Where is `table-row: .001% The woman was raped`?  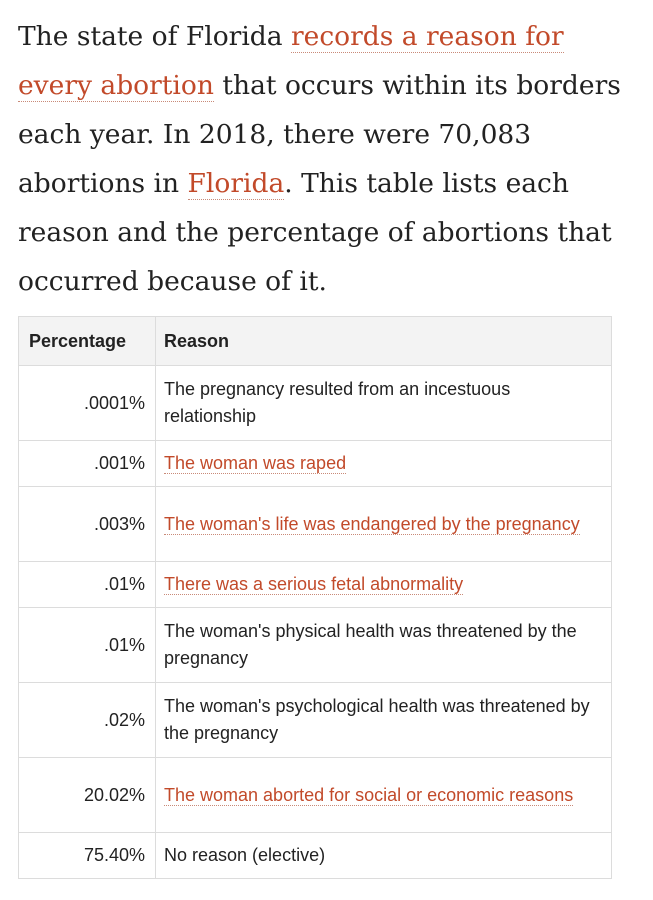 table-row: .001% The woman was raped is located at coordinates (315, 463).